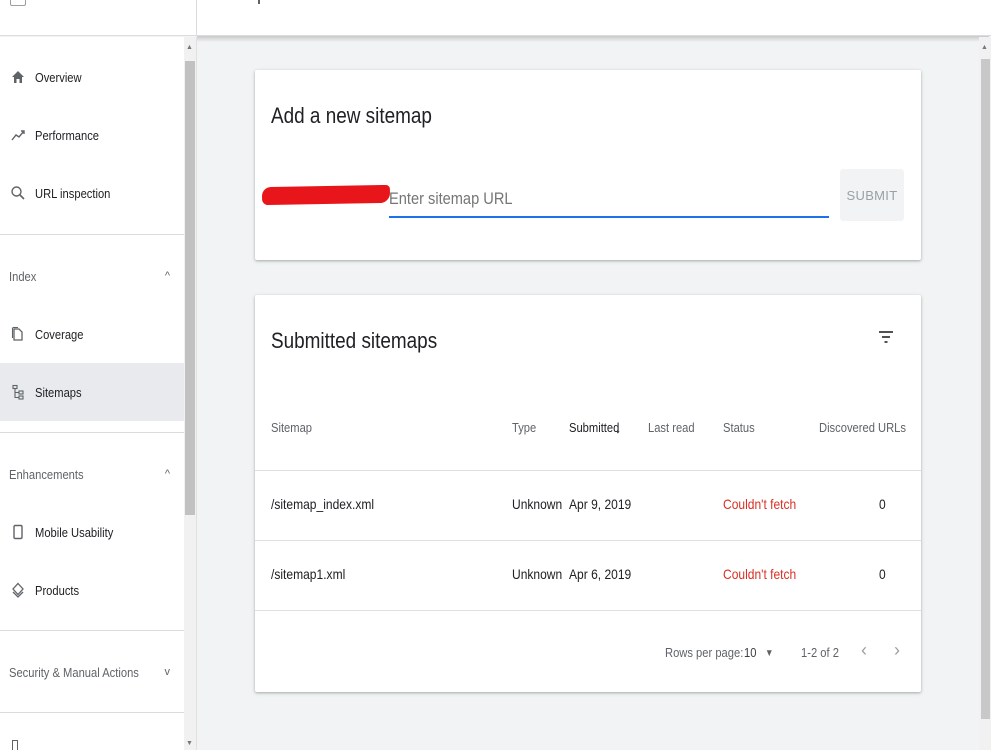 Image resolution: width=1000 pixels, height=750 pixels. What do you see at coordinates (17, 532) in the screenshot?
I see `phone-icon` at bounding box center [17, 532].